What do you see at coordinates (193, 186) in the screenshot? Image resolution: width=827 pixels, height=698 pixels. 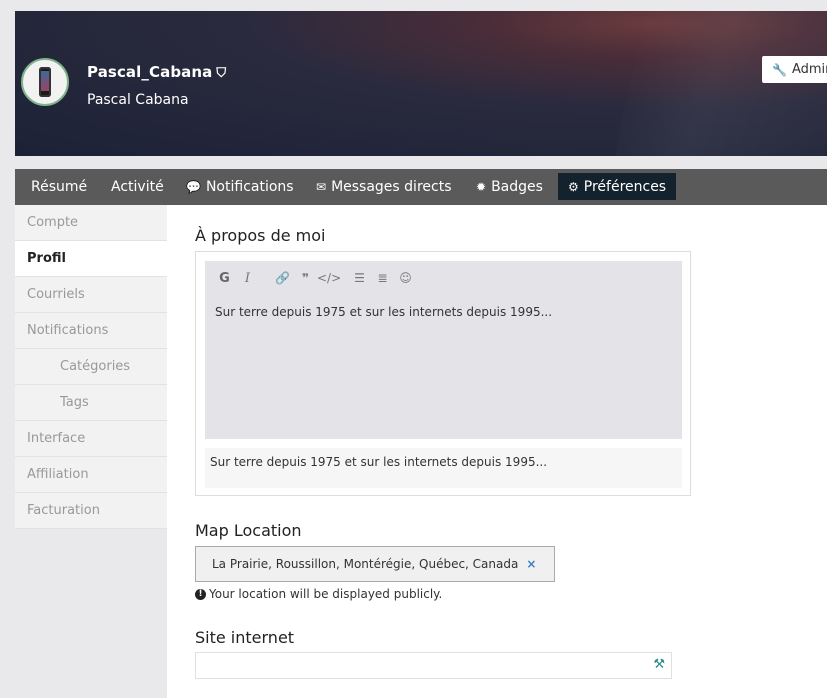 I see `comment-icon: 💬` at bounding box center [193, 186].